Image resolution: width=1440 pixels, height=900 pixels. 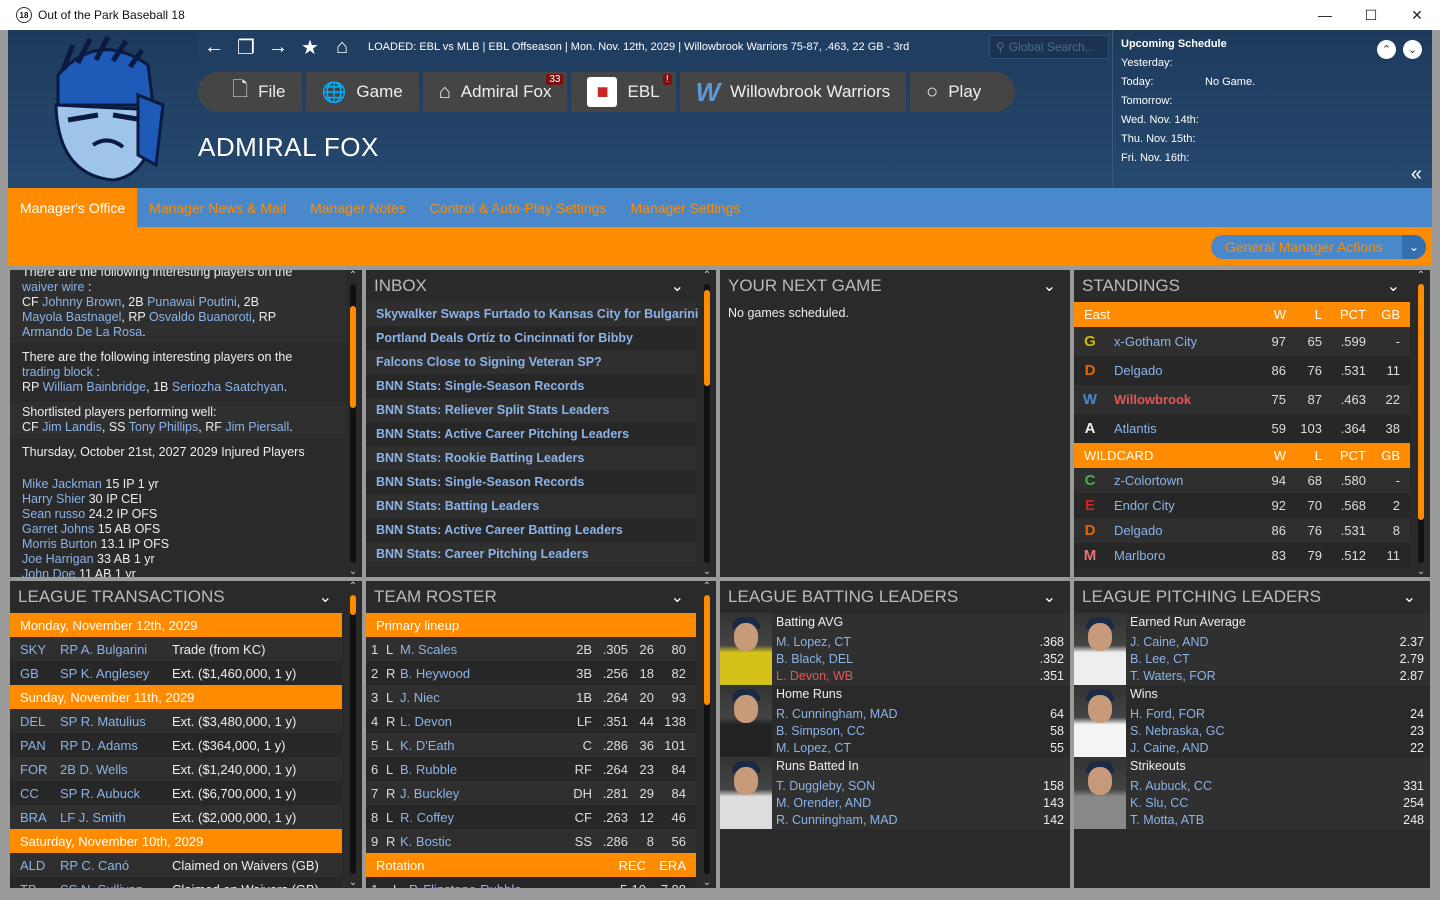 I want to click on inbox-message: BNN Stats: Reliever Split Stats Leaders, so click(x=531, y=410).